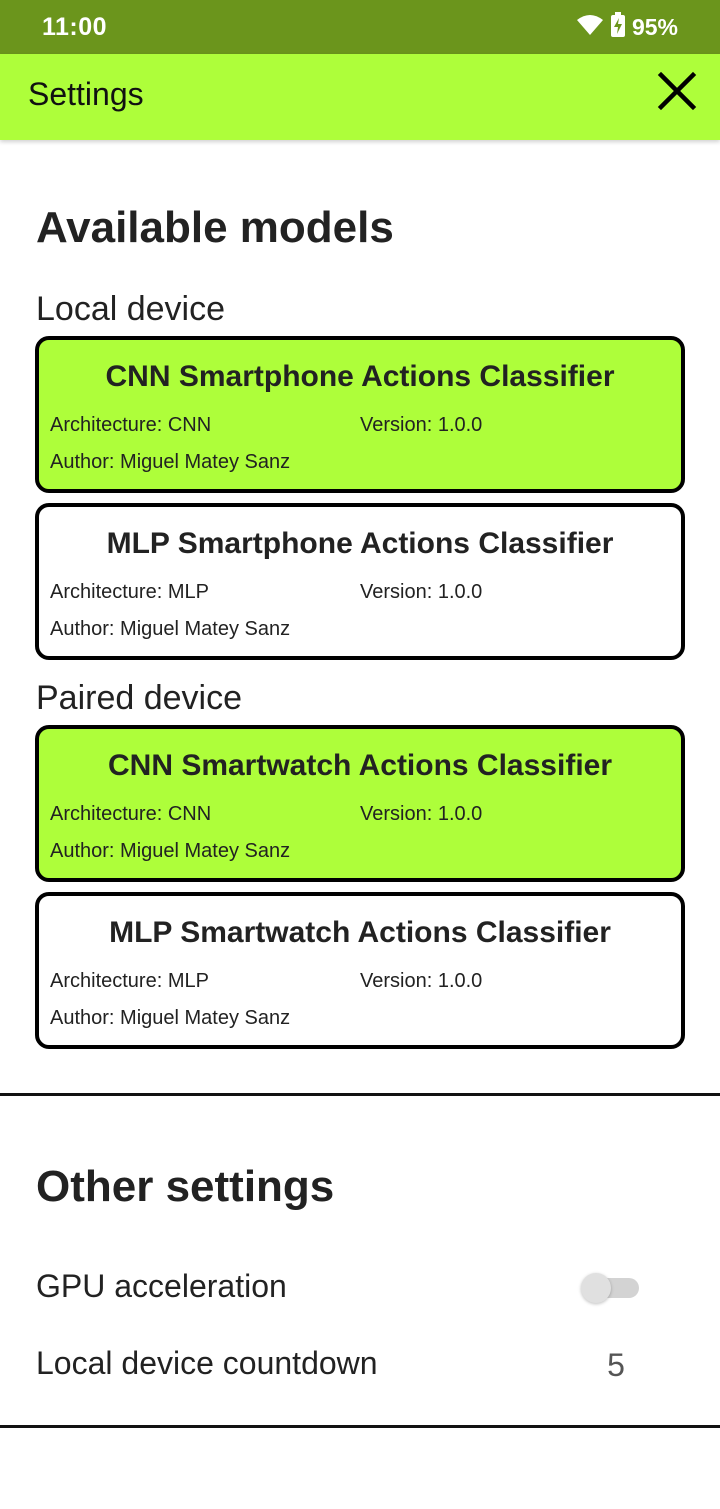 Image resolution: width=720 pixels, height=1509 pixels. Describe the element at coordinates (86, 94) in the screenshot. I see `page-title: Settings` at that location.